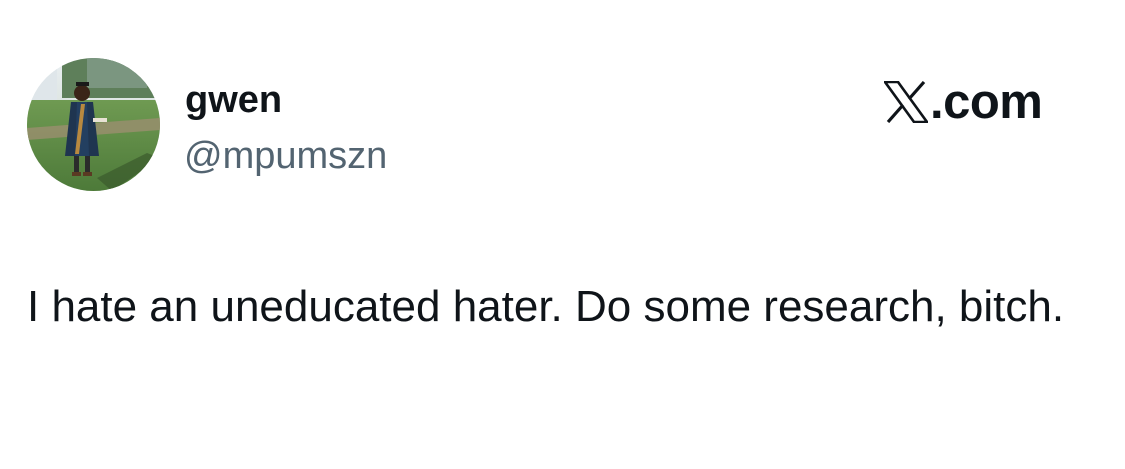 The image size is (1125, 469). Describe the element at coordinates (285, 156) in the screenshot. I see `user-handle: @mpumszn` at that location.